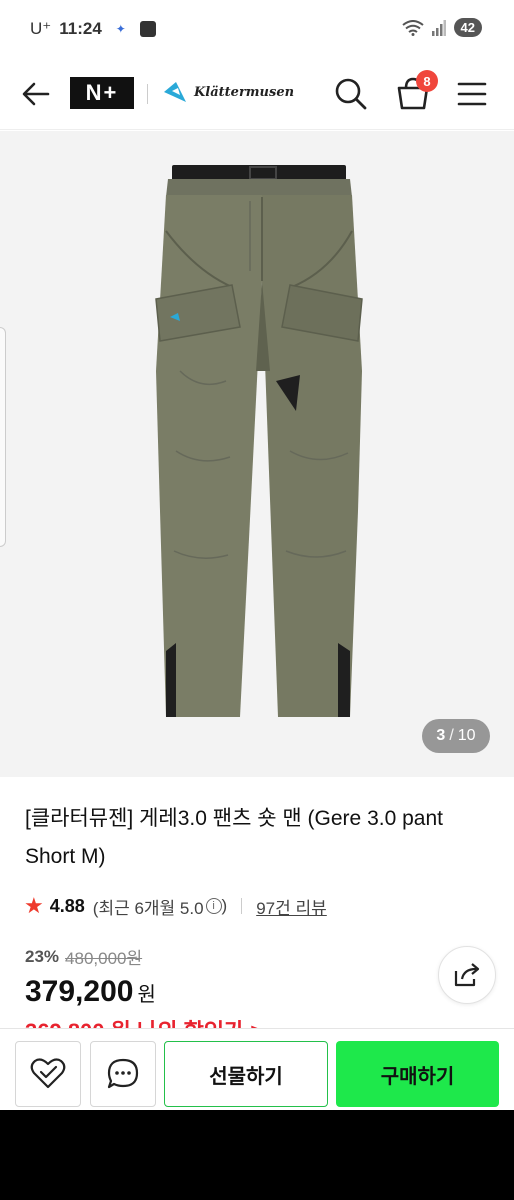  I want to click on brand-name: Klättermusen, so click(244, 92).